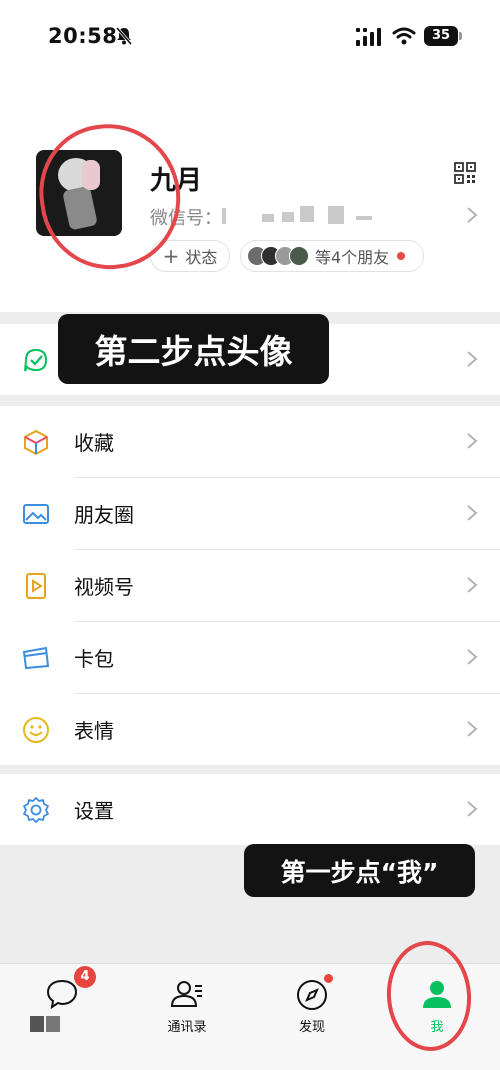 The height and width of the screenshot is (1070, 500). What do you see at coordinates (187, 1027) in the screenshot?
I see `tab-label-contacts: 通讯录` at bounding box center [187, 1027].